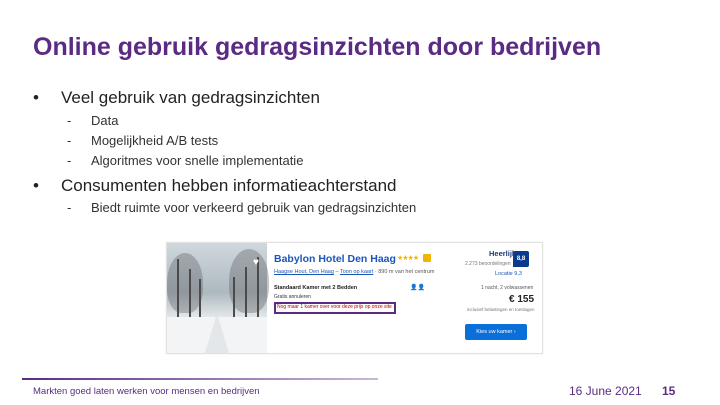 The width and height of the screenshot is (720, 405). What do you see at coordinates (522, 299) in the screenshot?
I see `price: € 155` at bounding box center [522, 299].